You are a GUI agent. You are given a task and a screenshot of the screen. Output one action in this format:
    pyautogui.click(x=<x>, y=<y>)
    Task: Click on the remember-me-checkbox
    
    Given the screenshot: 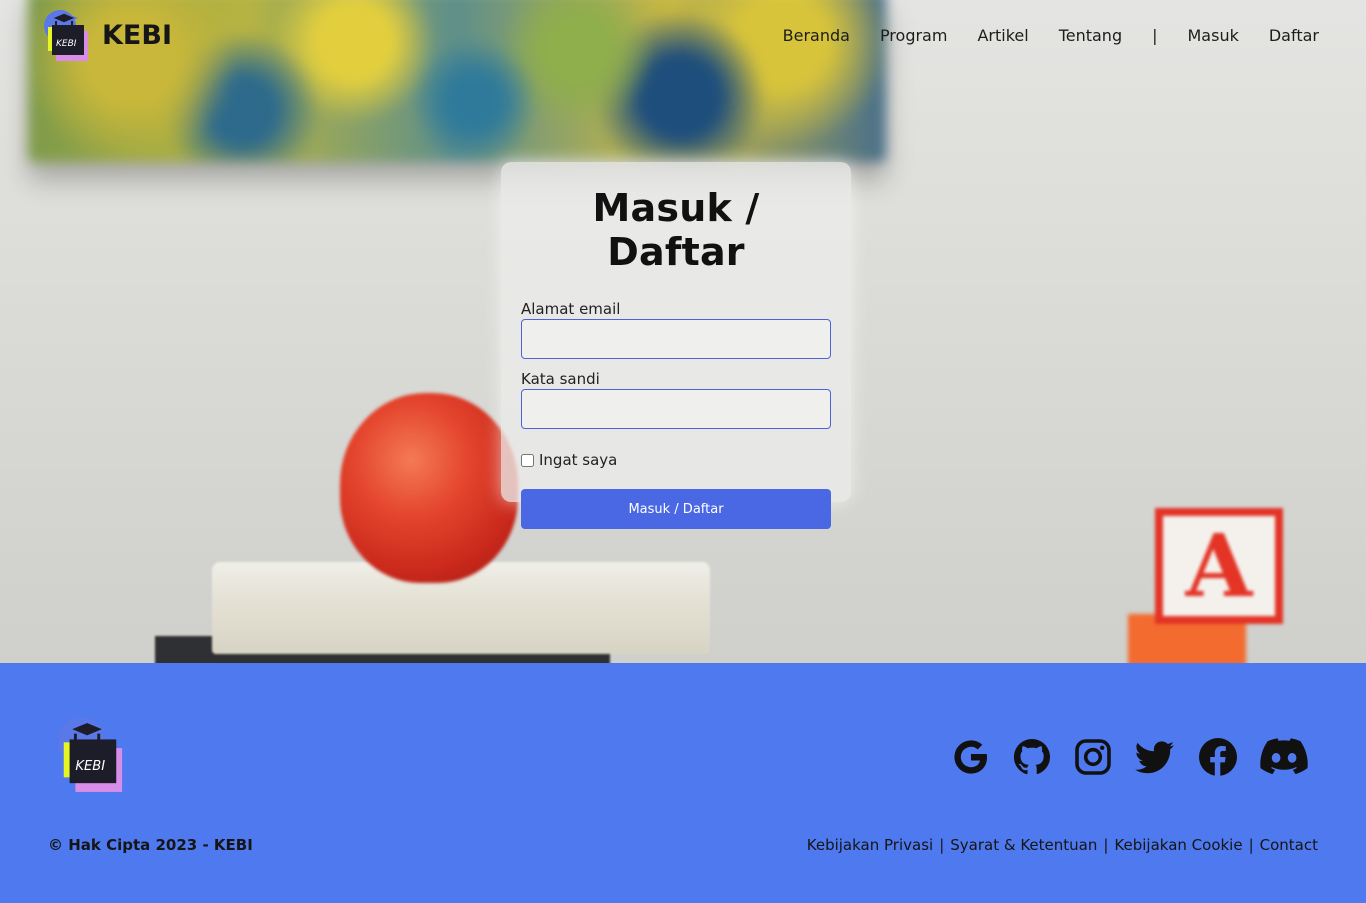 What is the action you would take?
    pyautogui.click(x=527, y=460)
    